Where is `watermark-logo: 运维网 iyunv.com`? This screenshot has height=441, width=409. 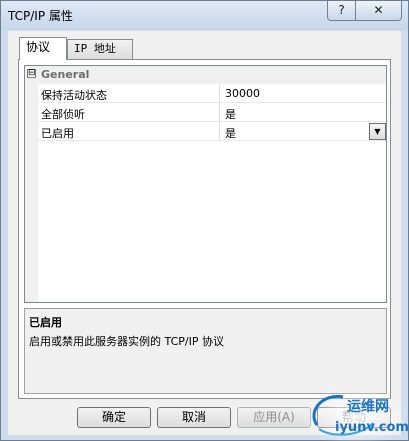
watermark-logo: 运维网 iyunv.com is located at coordinates (356, 415).